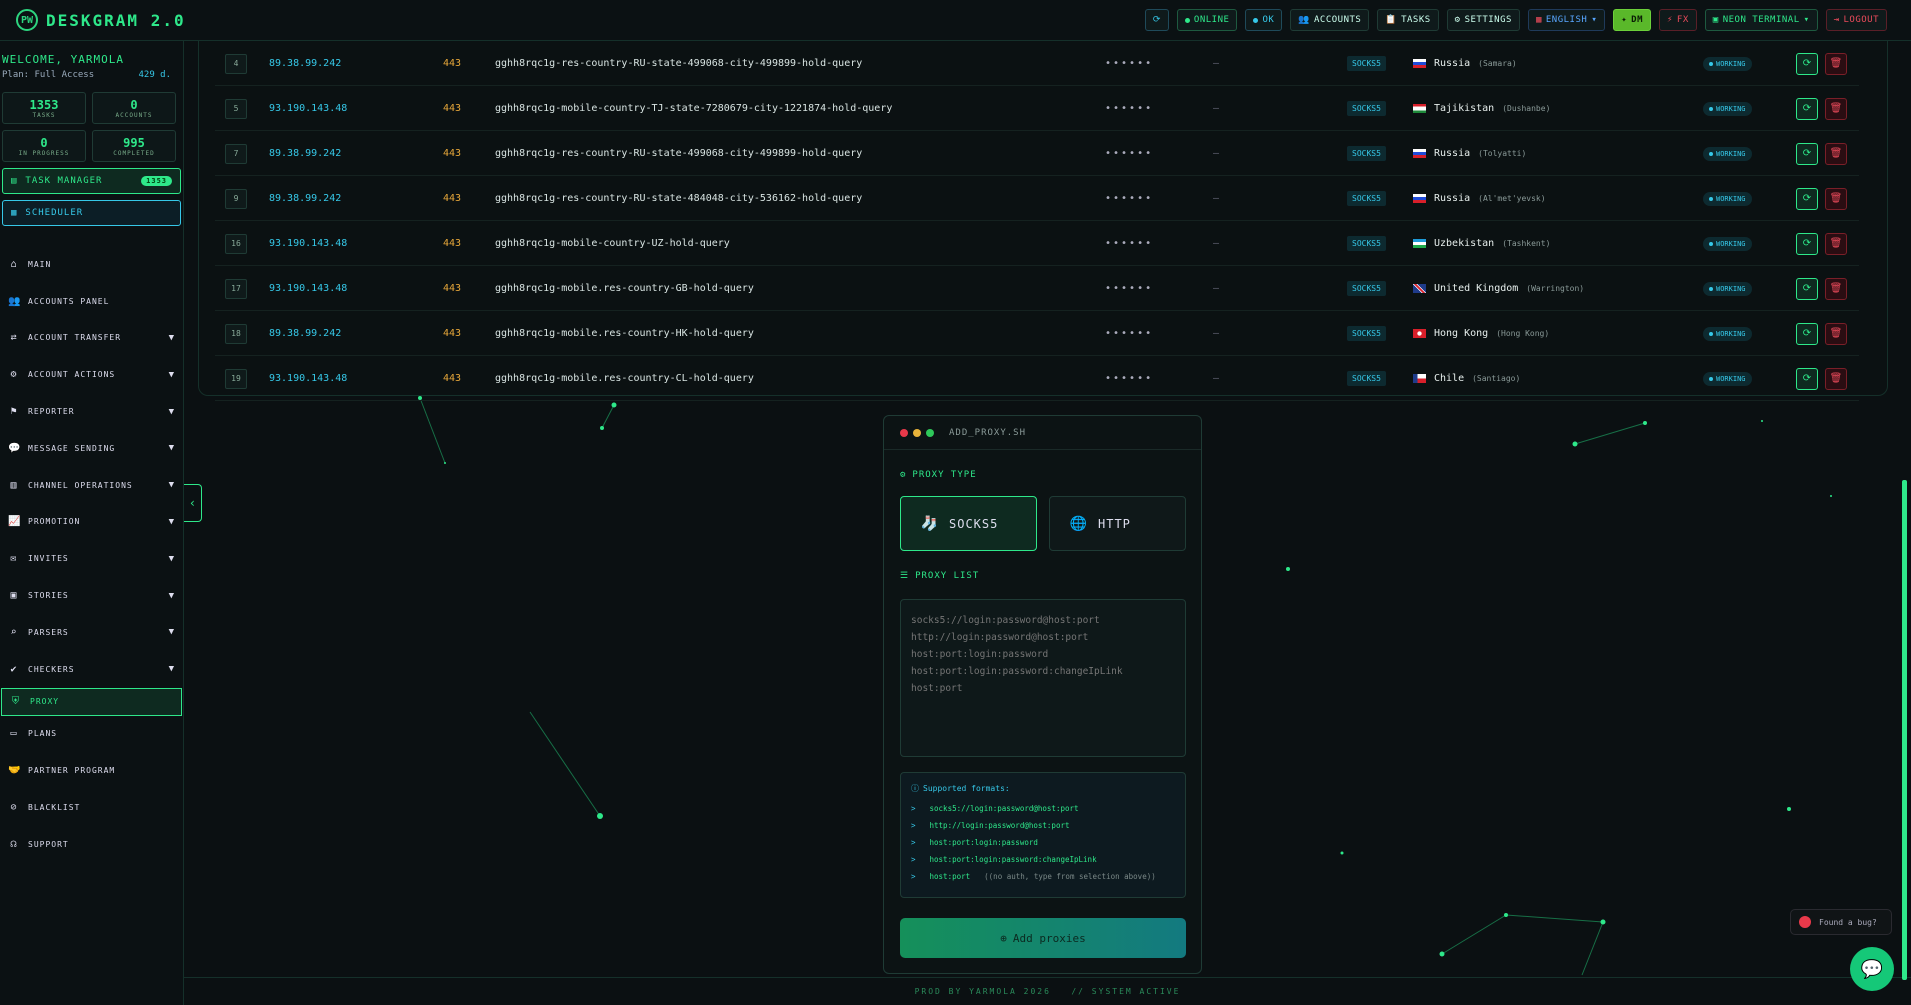 The image size is (1911, 1005). I want to click on type-socks5-button: 🧦 SOCKS5, so click(968, 523).